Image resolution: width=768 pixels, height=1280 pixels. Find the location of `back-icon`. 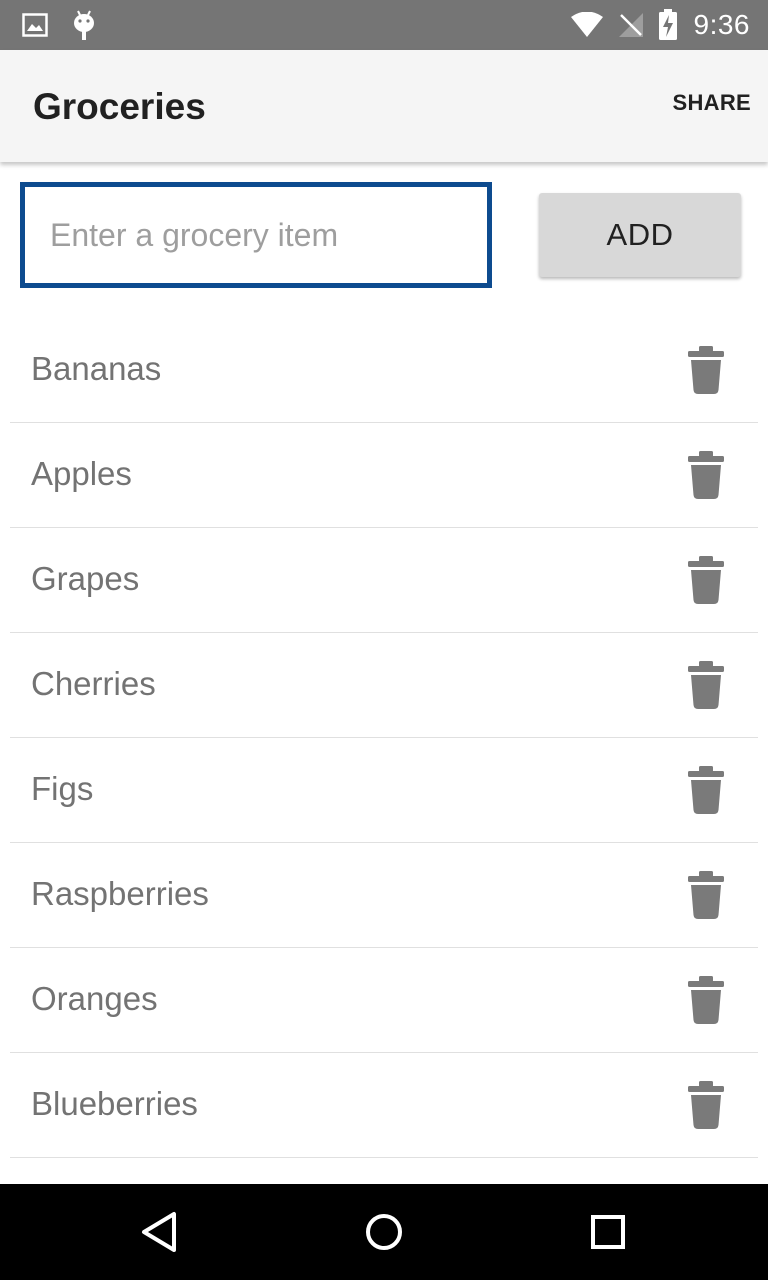

back-icon is located at coordinates (160, 1232).